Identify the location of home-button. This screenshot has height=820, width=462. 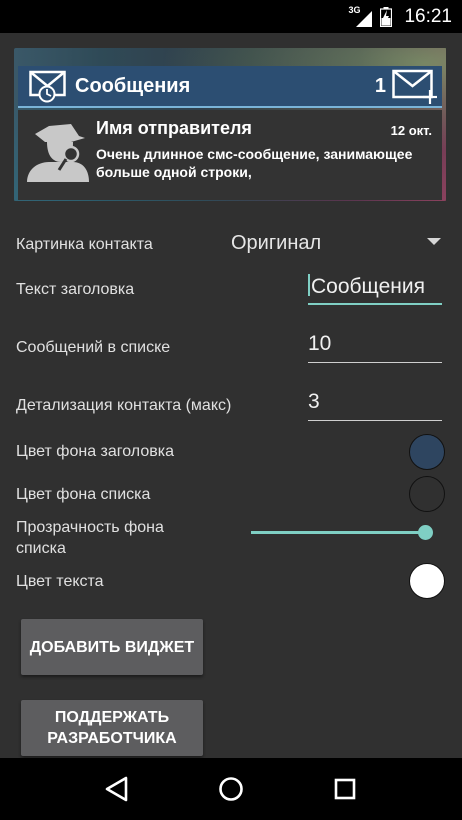
(231, 789).